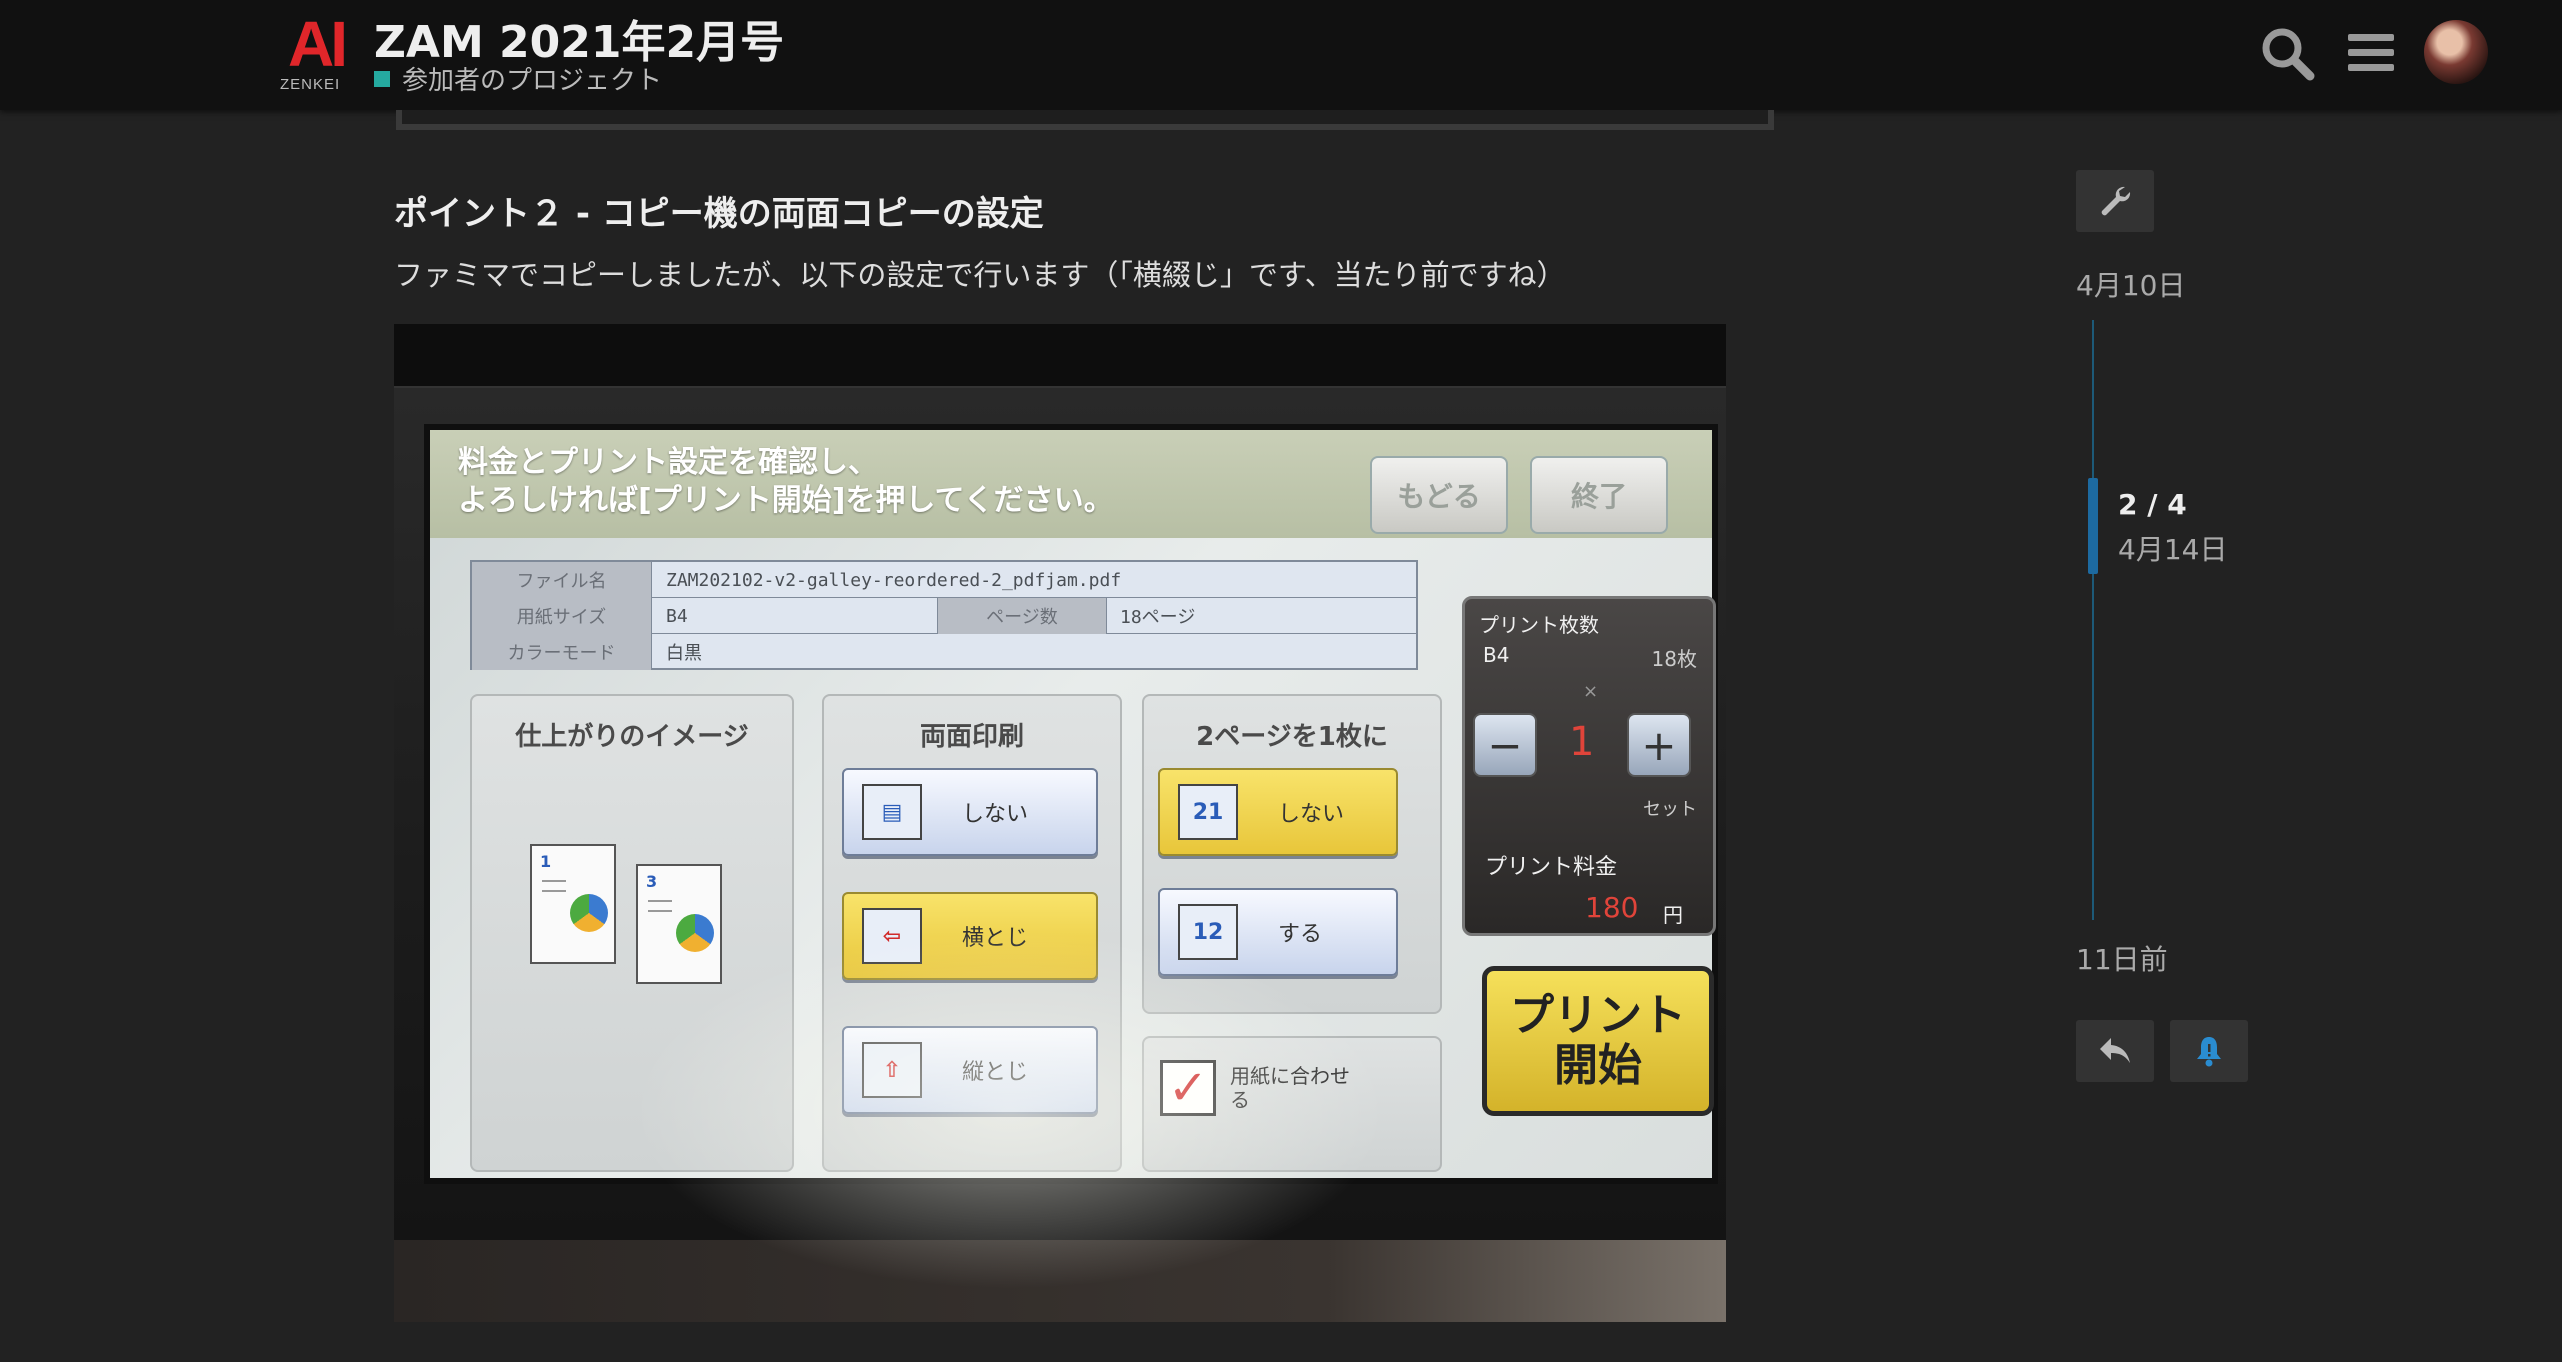 The image size is (2562, 1362). What do you see at coordinates (573, 904) in the screenshot?
I see `document-preview-icon: 1` at bounding box center [573, 904].